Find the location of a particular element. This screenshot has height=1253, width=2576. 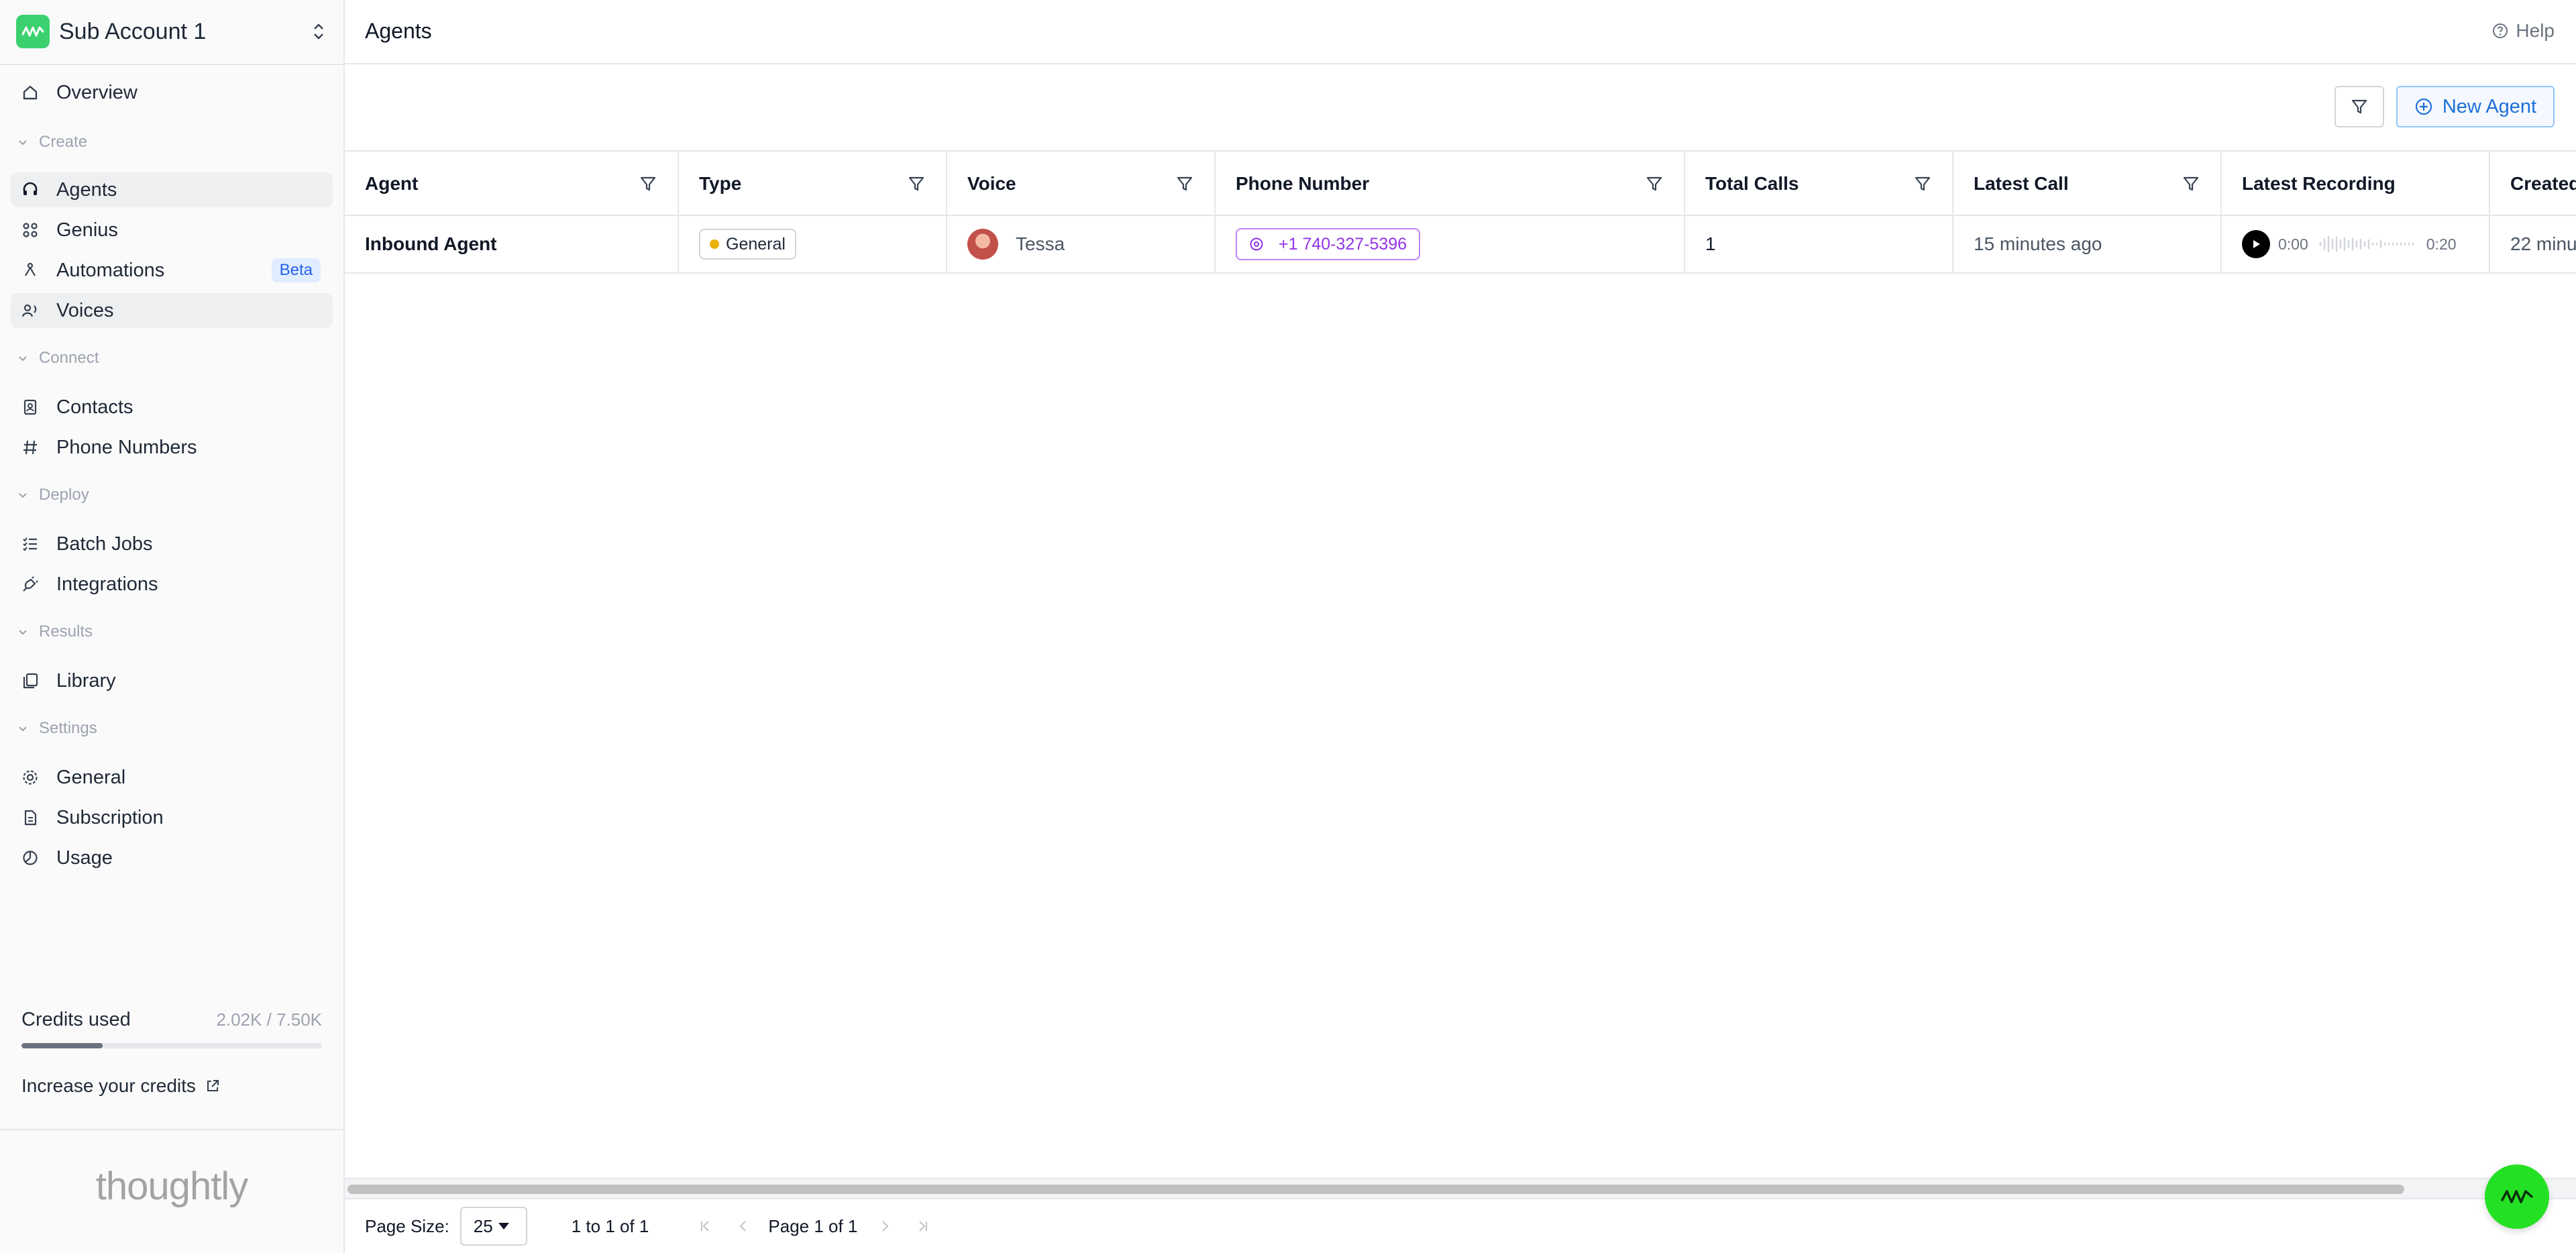

recording-duration: 0:20 is located at coordinates (2441, 244).